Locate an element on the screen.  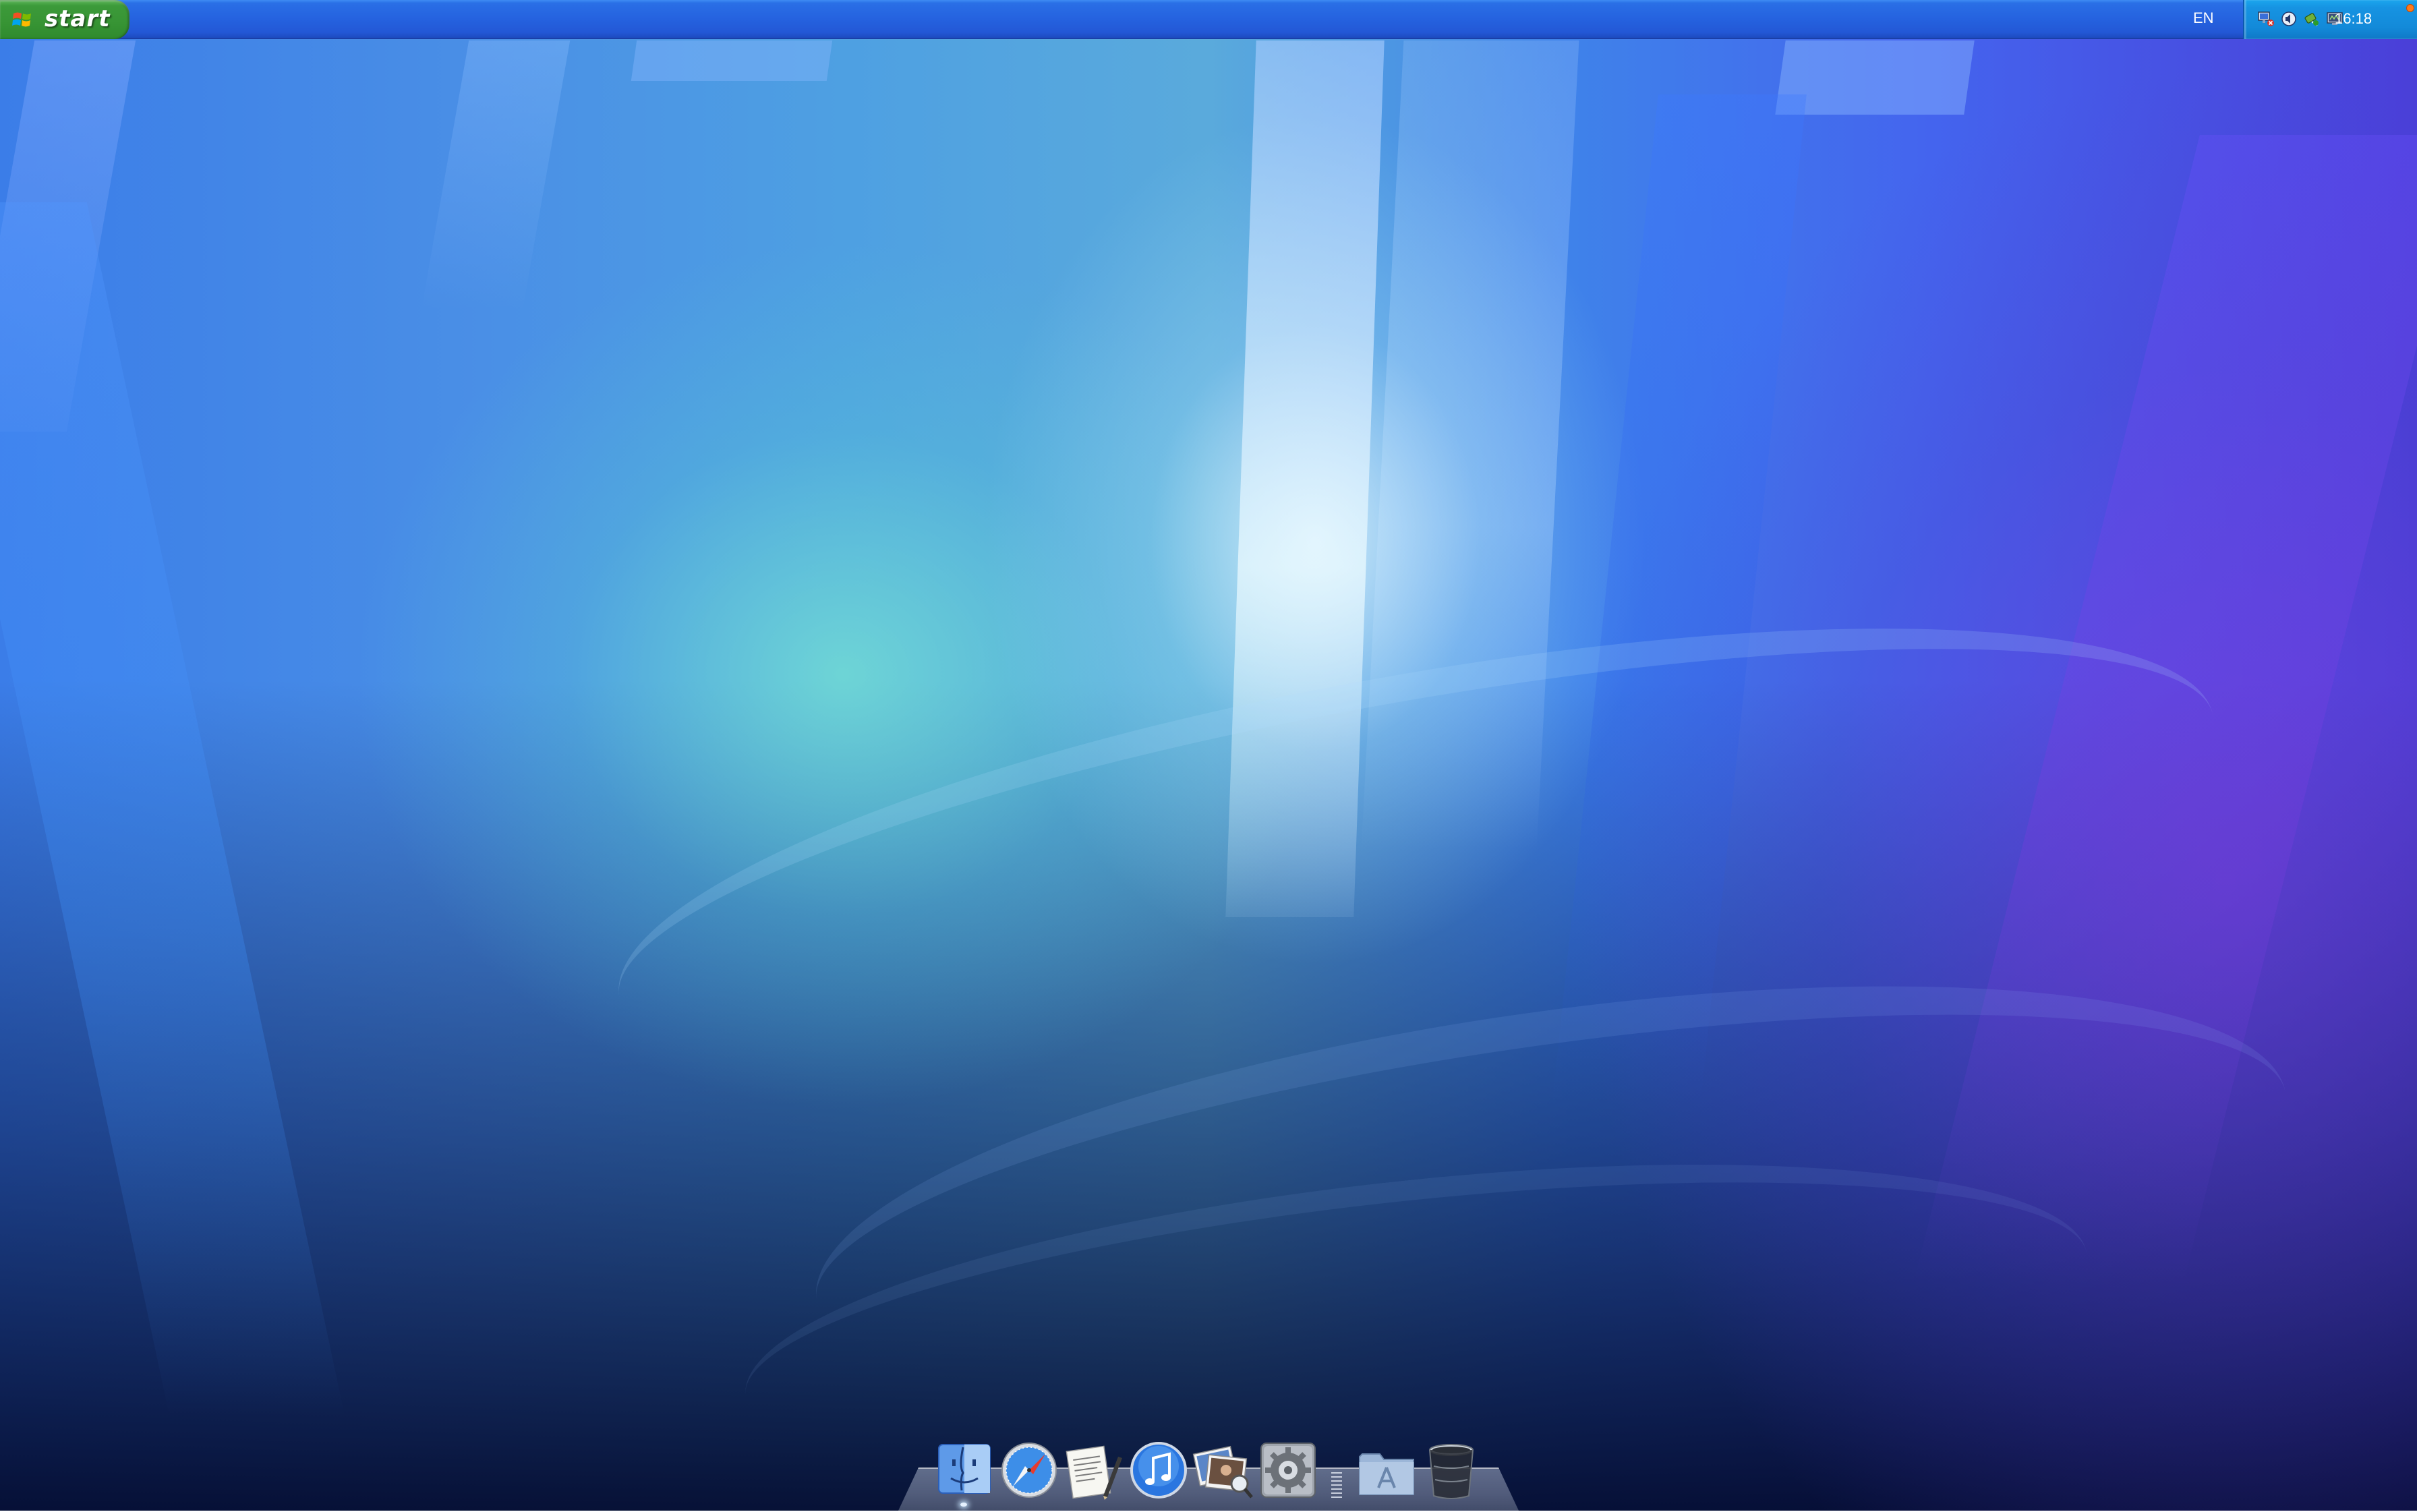
tray-clock: 16:18 is located at coordinates (2353, 19).